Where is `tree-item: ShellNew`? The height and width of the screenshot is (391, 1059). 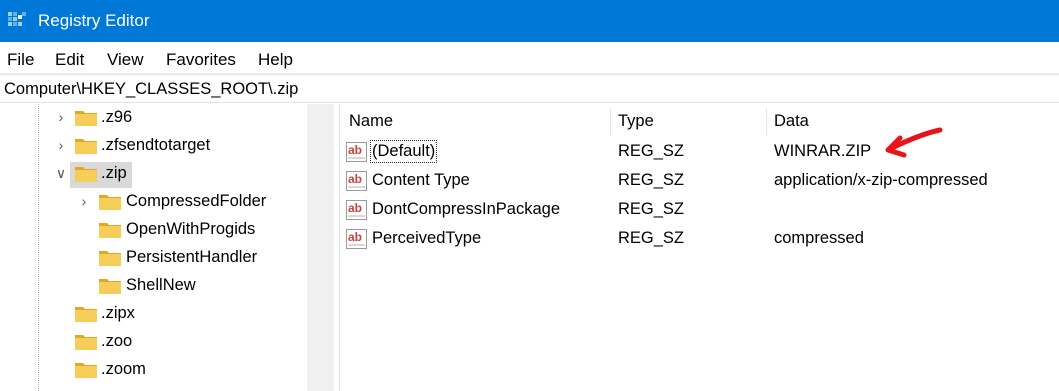
tree-item: ShellNew is located at coordinates (150, 287).